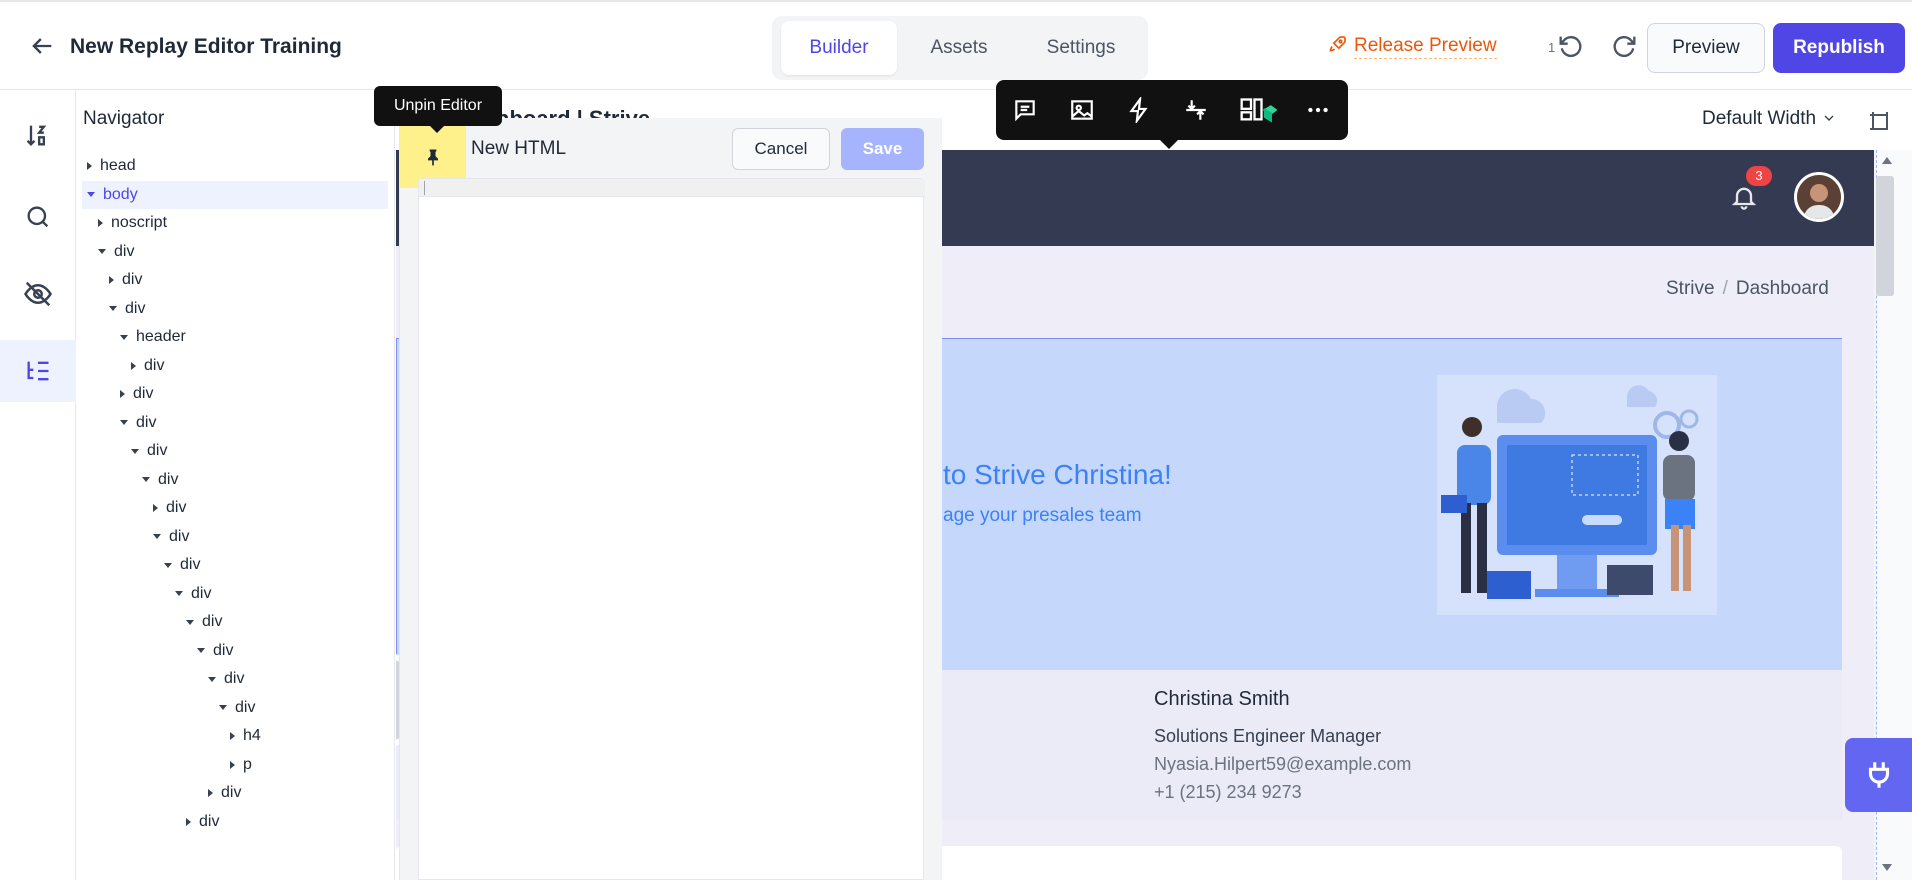  I want to click on profile-phone: +1 (215) 234 9273, so click(1228, 792).